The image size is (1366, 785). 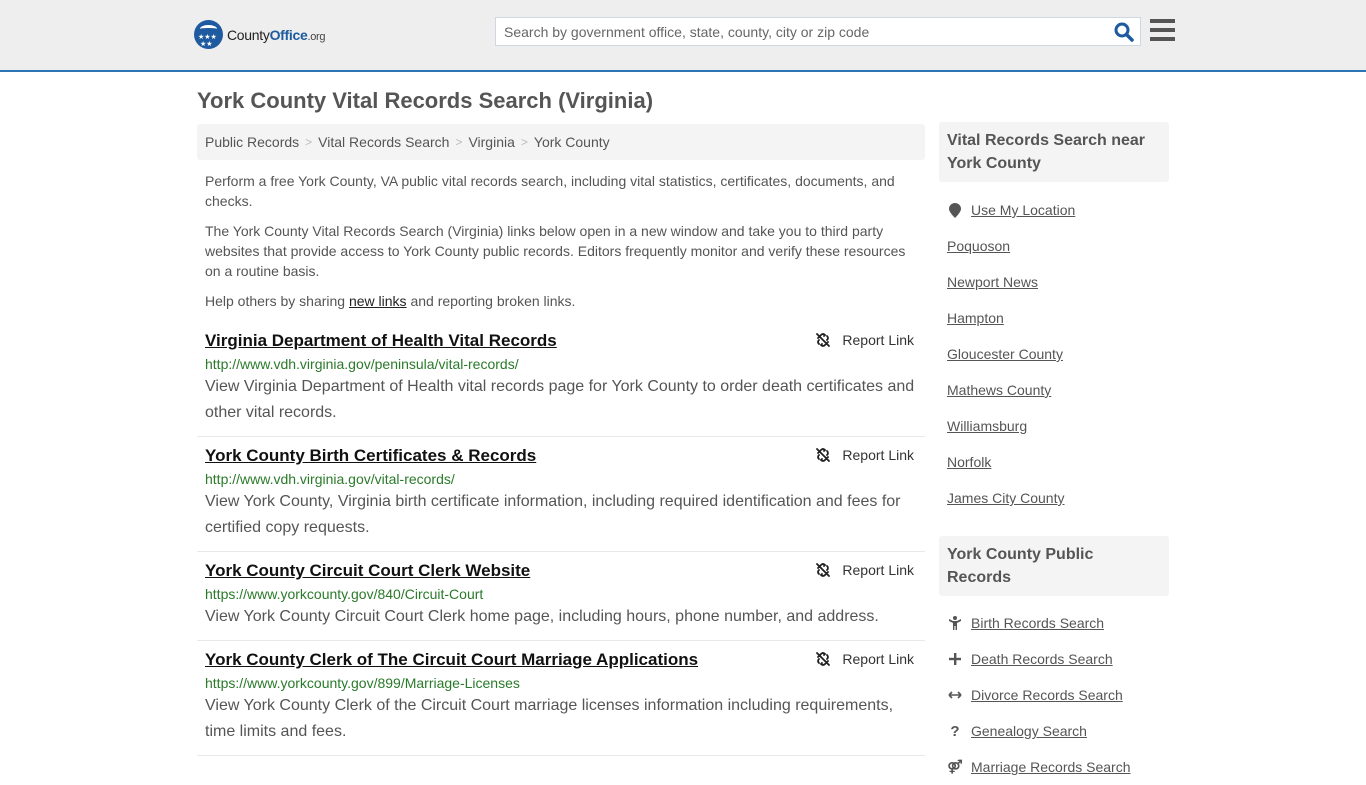 I want to click on nearby-link-mathews-county: Mathews County, so click(x=999, y=390).